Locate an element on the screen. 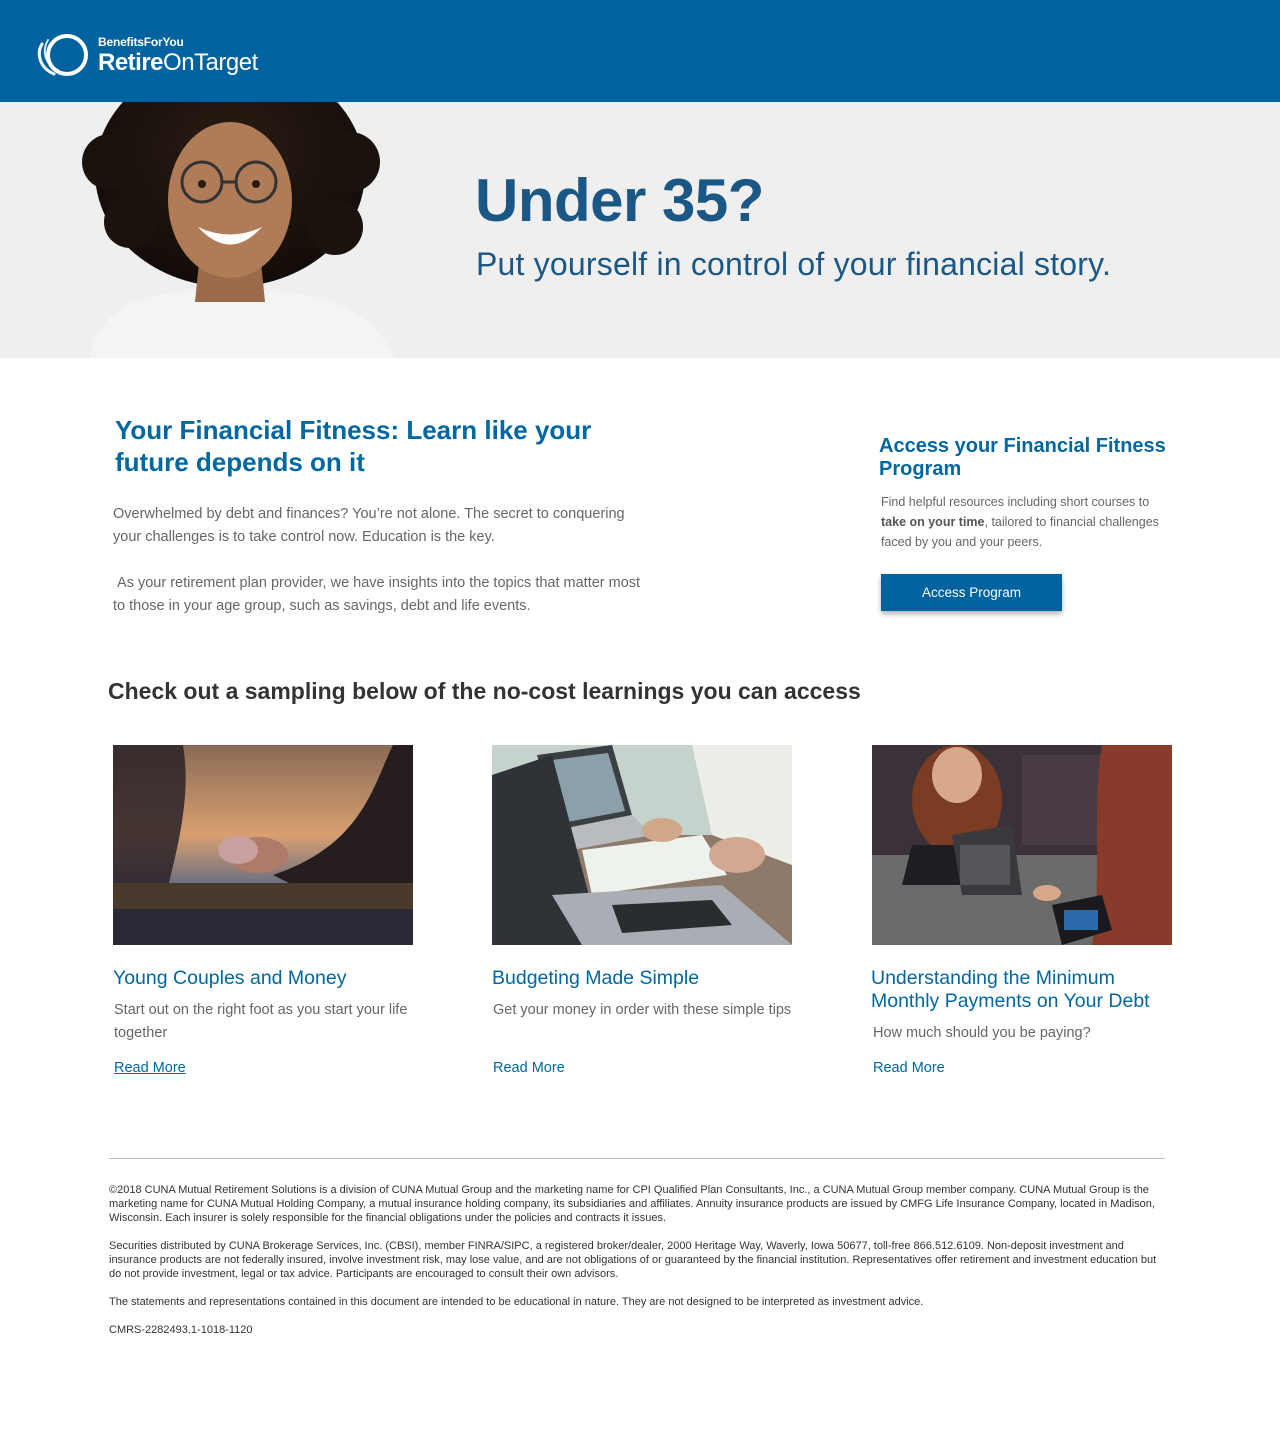 This screenshot has width=1280, height=1437. top-header-bar: BenefitsForYou RetireOnTarget is located at coordinates (640, 51).